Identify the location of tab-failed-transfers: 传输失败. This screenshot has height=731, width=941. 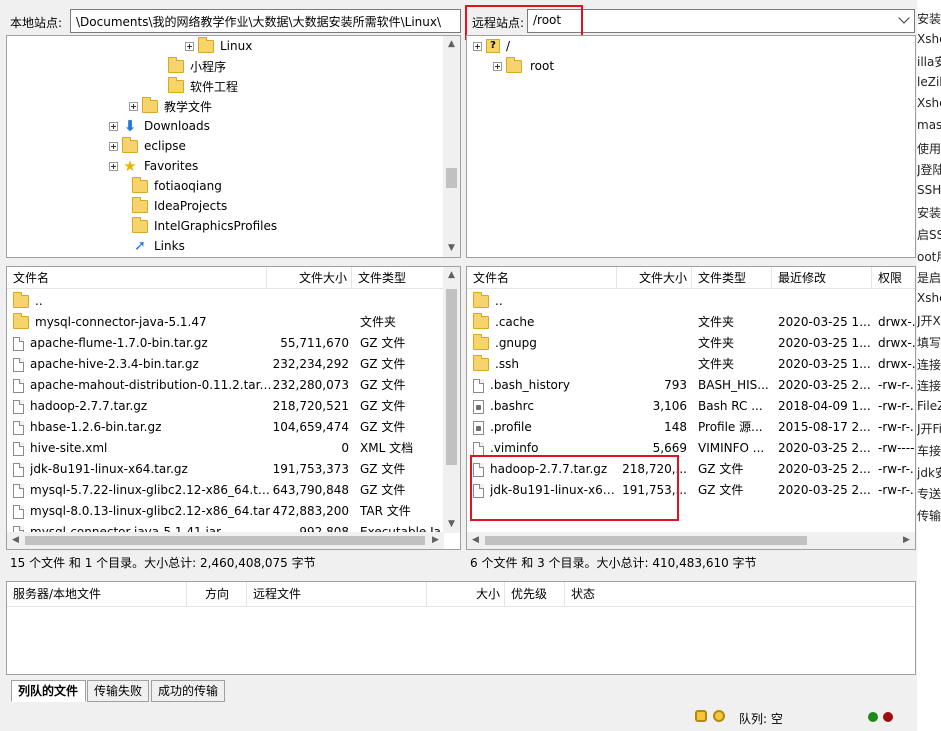
(118, 691).